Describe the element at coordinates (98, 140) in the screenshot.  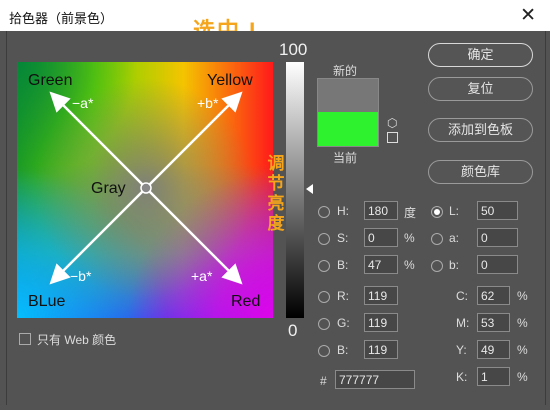
I see `arrow-green-red` at that location.